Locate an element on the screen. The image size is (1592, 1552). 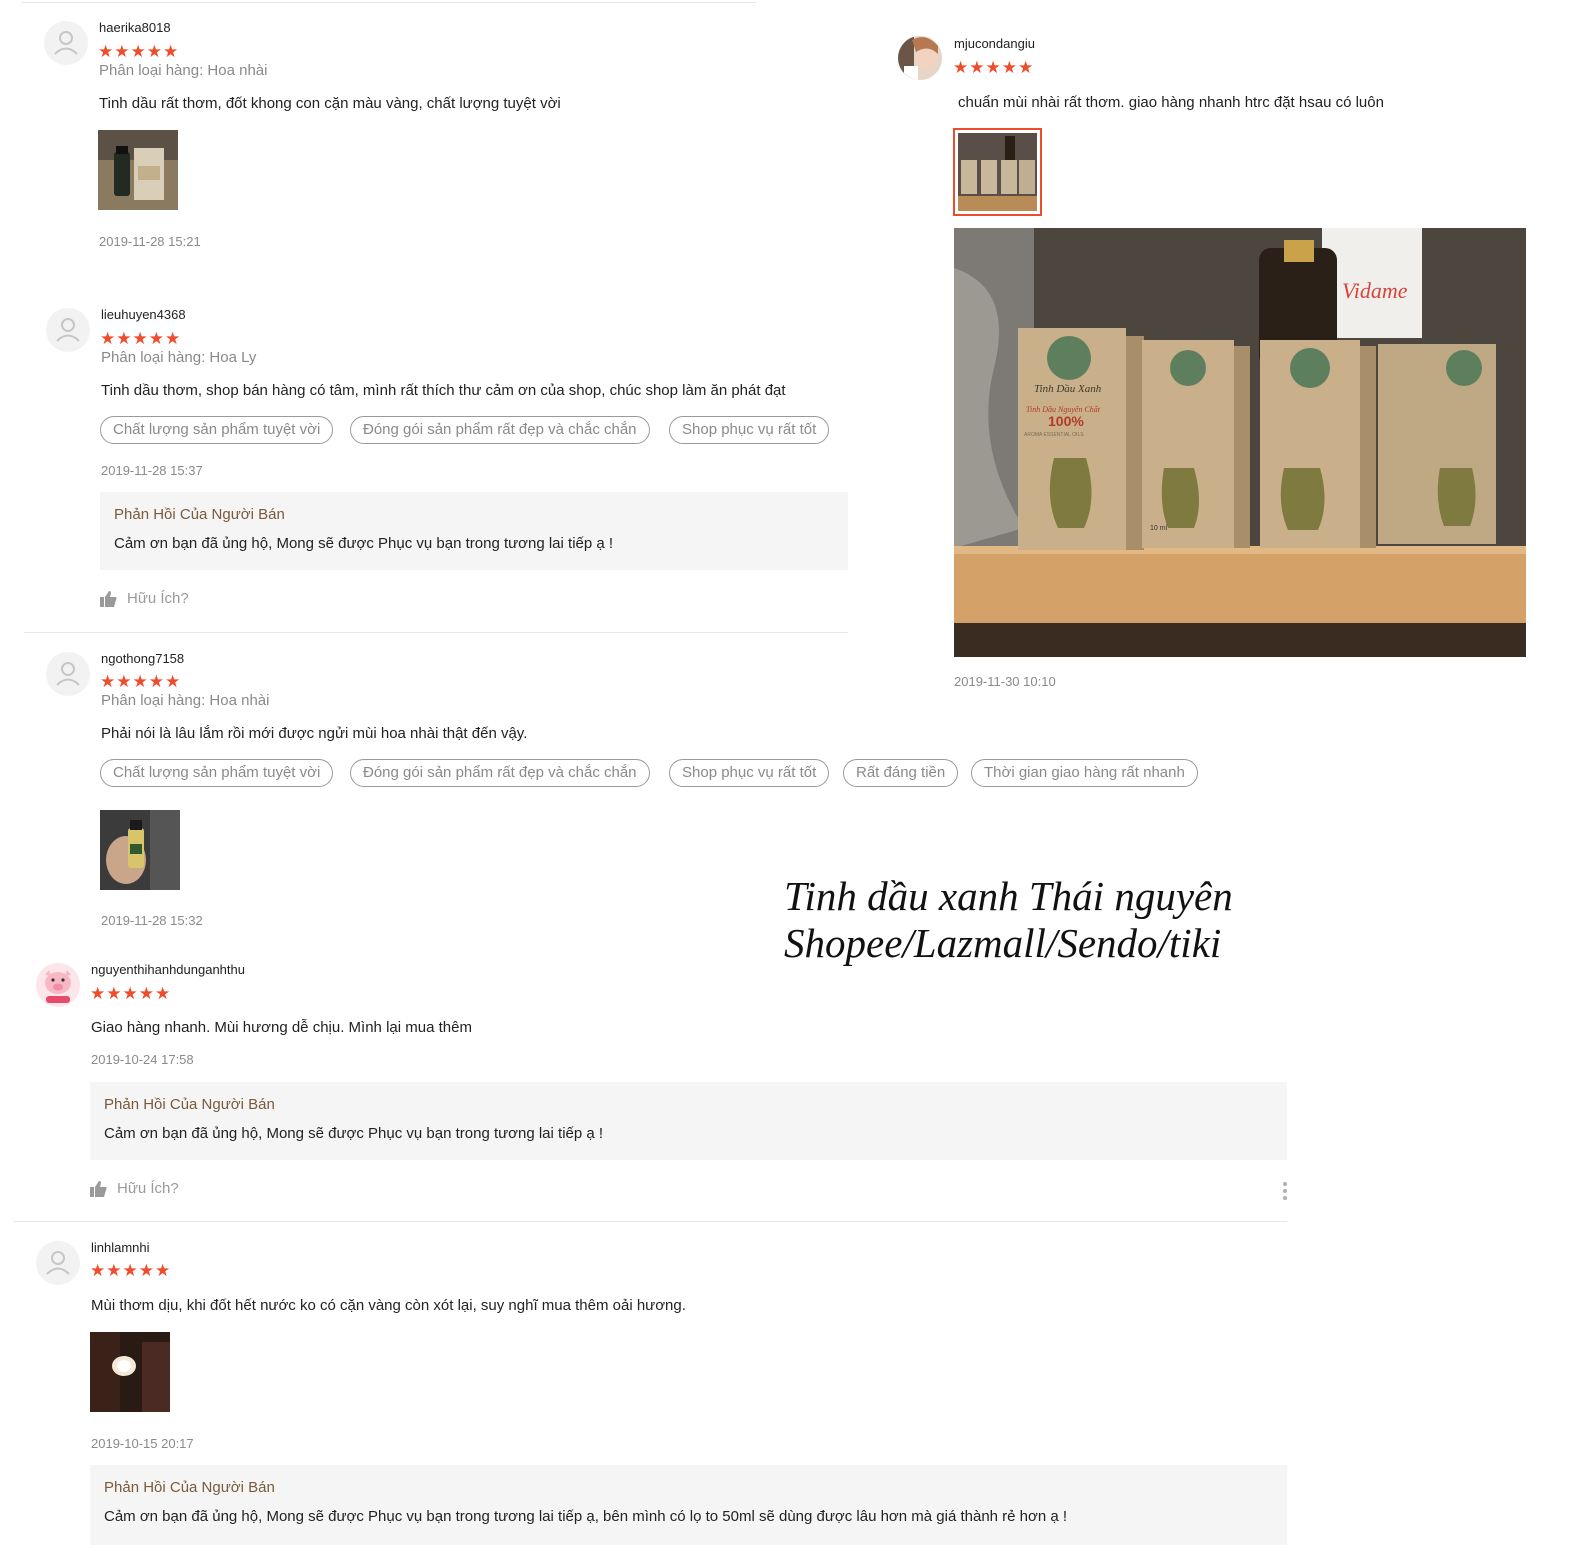
review-date: 2019-10-15 20:17 is located at coordinates (142, 1443).